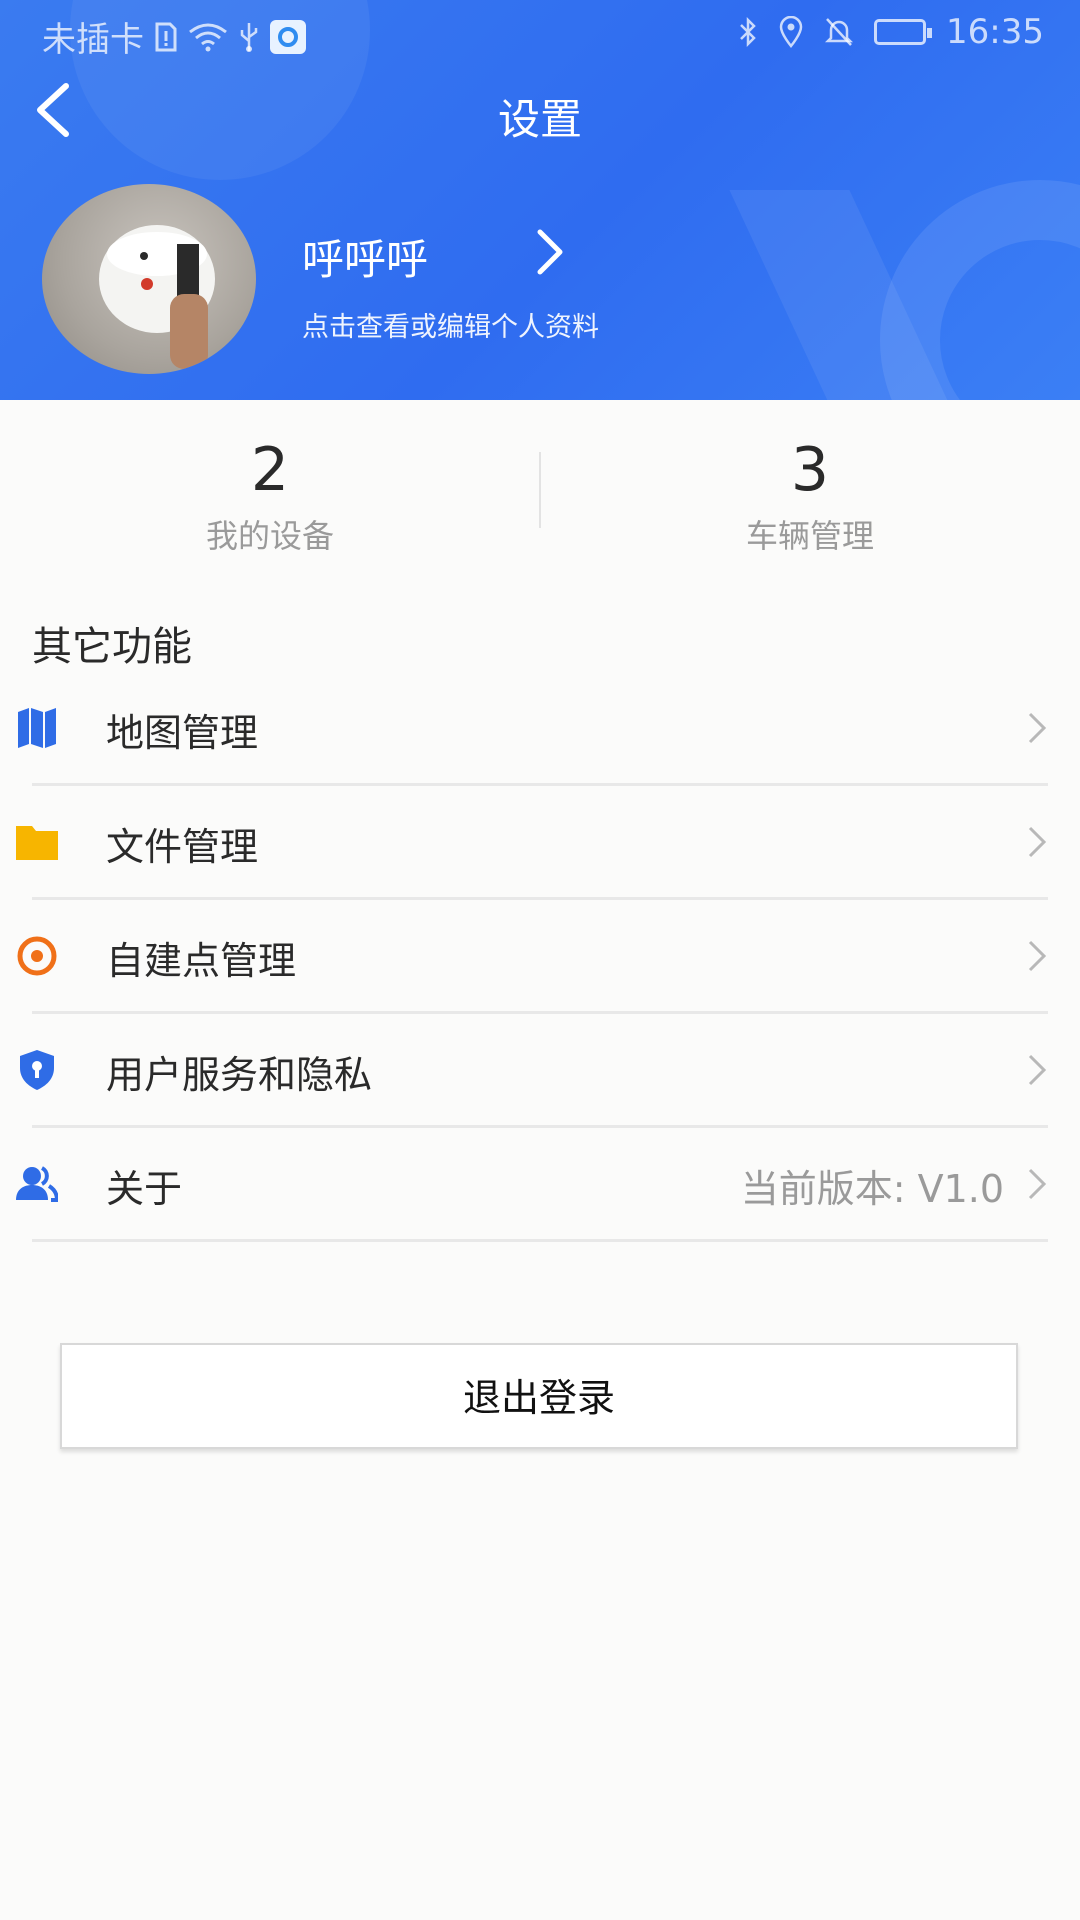  Describe the element at coordinates (809, 536) in the screenshot. I see `stat-label: 车辆管理` at that location.